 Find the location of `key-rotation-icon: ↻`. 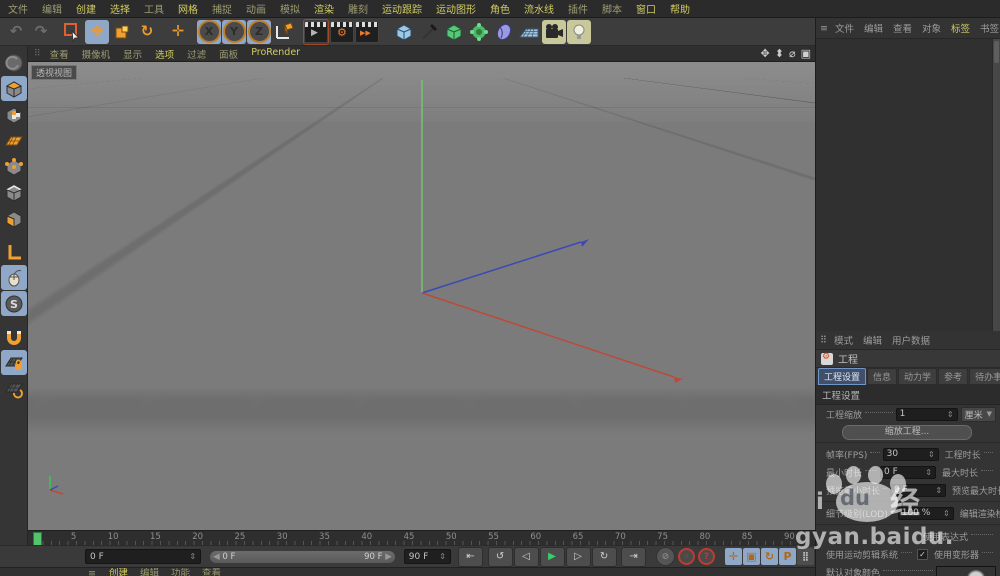

key-rotation-icon: ↻ is located at coordinates (769, 556).